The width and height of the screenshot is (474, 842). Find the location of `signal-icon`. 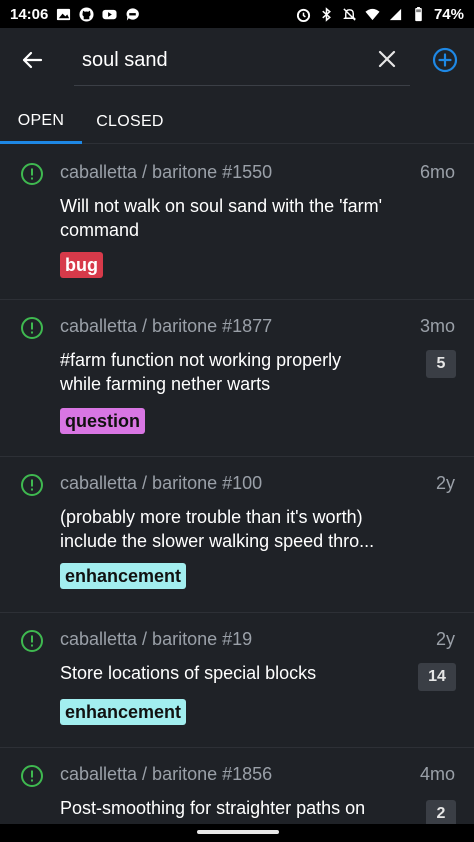

signal-icon is located at coordinates (395, 14).